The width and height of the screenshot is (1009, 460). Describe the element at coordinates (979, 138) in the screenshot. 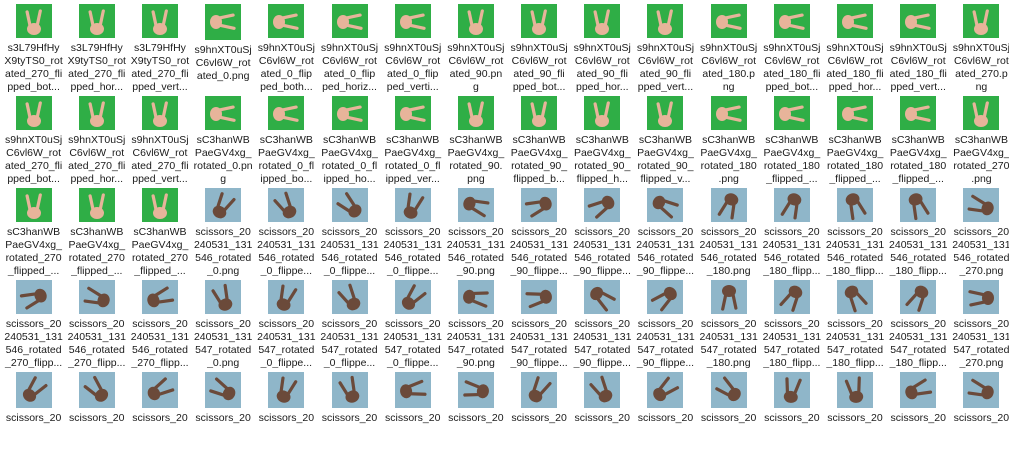

I see `file-item: sC3hanWB PaeGV4xg_ rotated_270 .png` at that location.